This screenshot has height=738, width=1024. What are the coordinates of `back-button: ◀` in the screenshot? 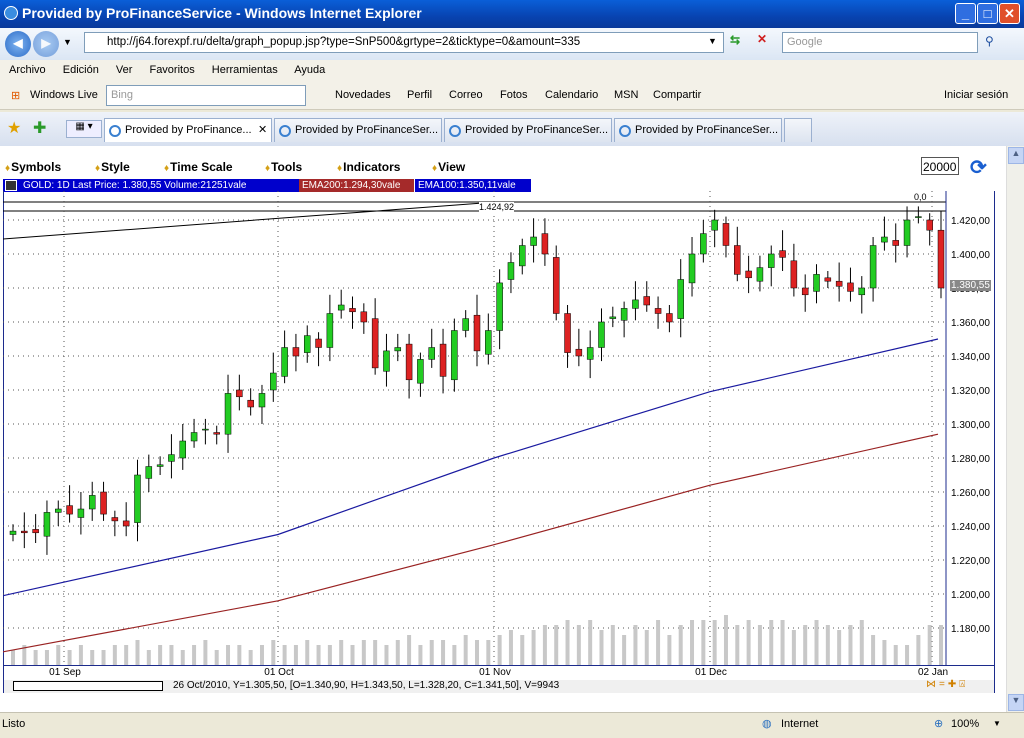 It's located at (18, 44).